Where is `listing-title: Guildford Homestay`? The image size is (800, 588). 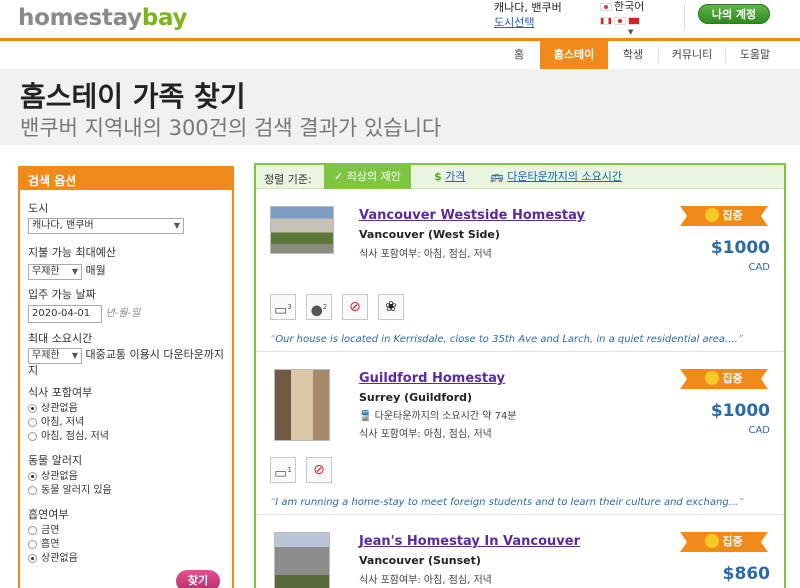 listing-title: Guildford Homestay is located at coordinates (432, 378).